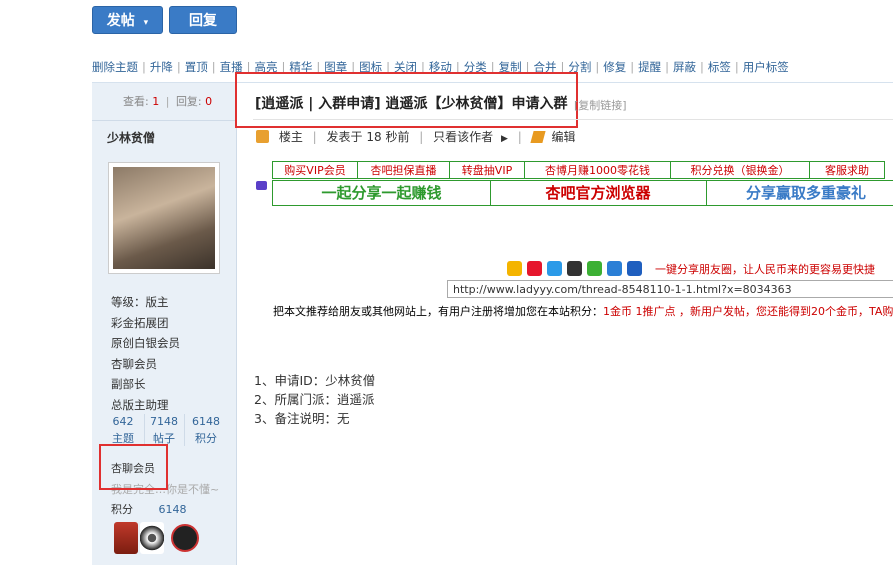 The image size is (893, 565). Describe the element at coordinates (164, 218) in the screenshot. I see `avatar` at that location.